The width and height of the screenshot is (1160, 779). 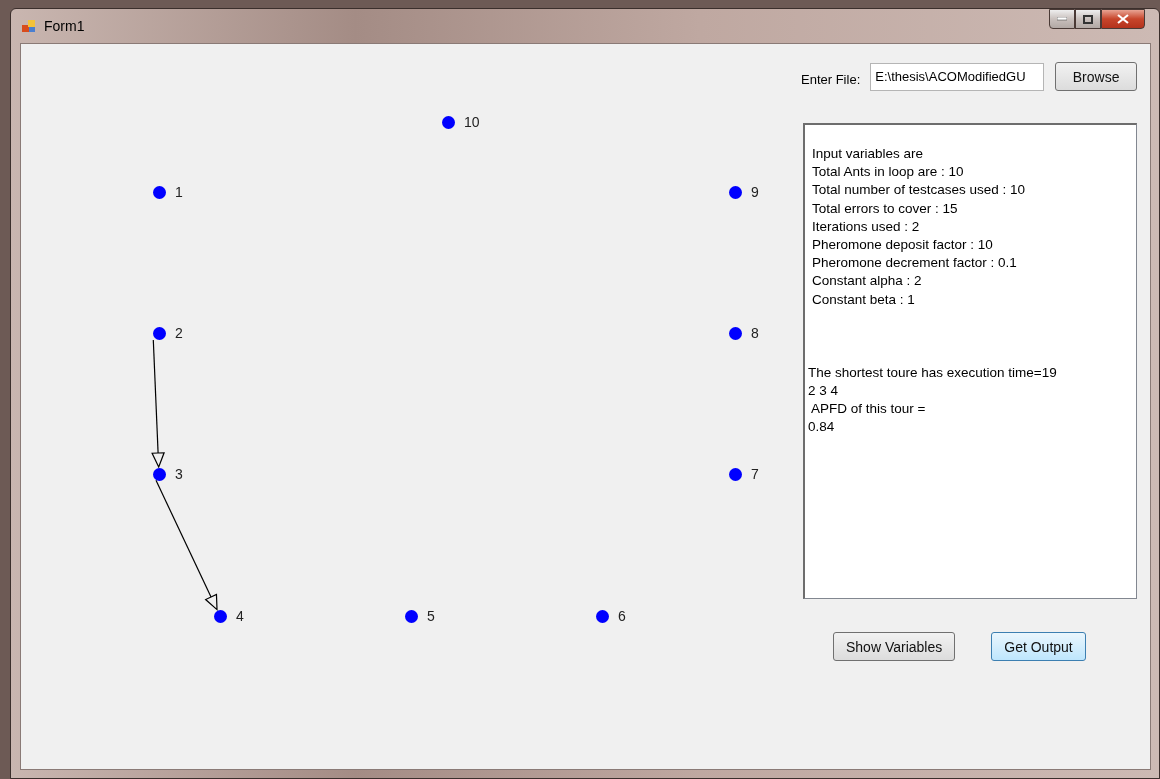 I want to click on node-label: 4, so click(x=240, y=616).